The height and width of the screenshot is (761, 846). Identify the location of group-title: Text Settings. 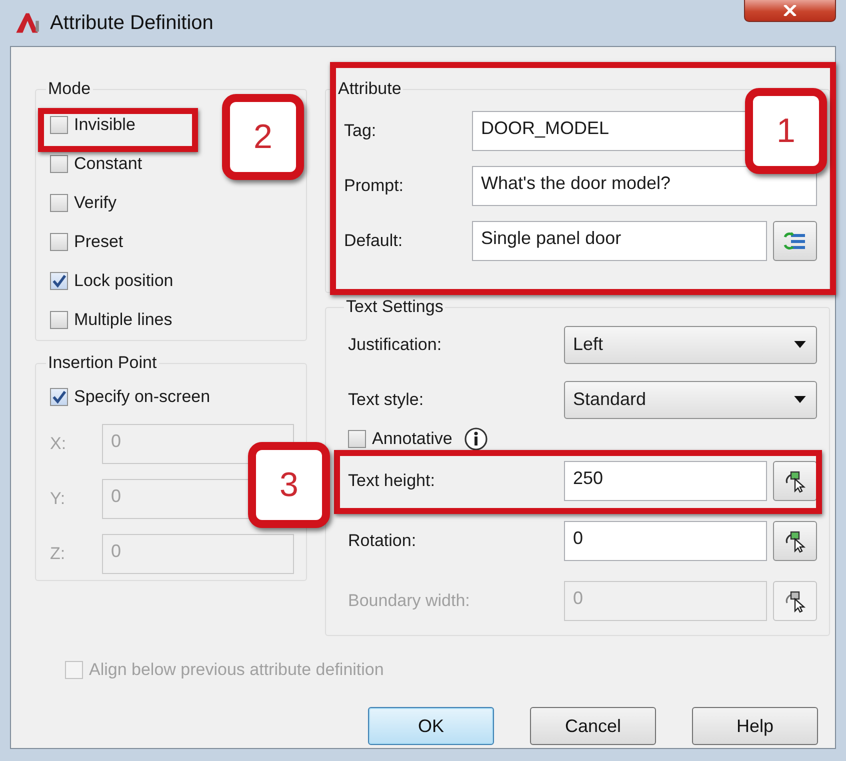
(394, 307).